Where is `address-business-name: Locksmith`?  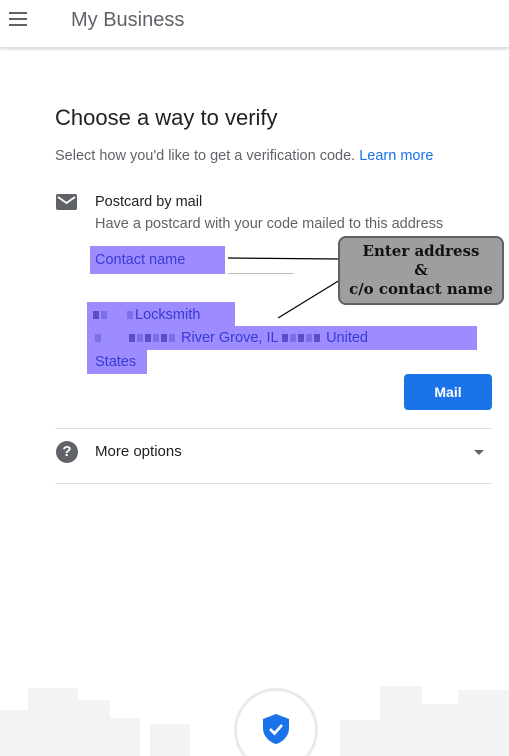 address-business-name: Locksmith is located at coordinates (161, 314).